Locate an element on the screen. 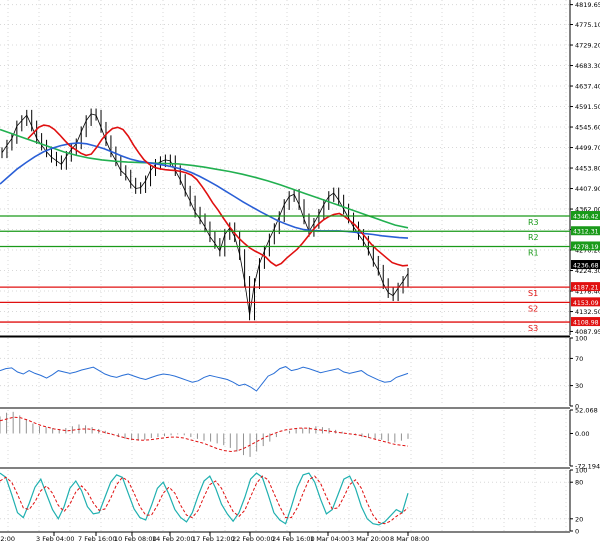 The image size is (600, 550). y-tick-label: 4637.40 is located at coordinates (587, 87).